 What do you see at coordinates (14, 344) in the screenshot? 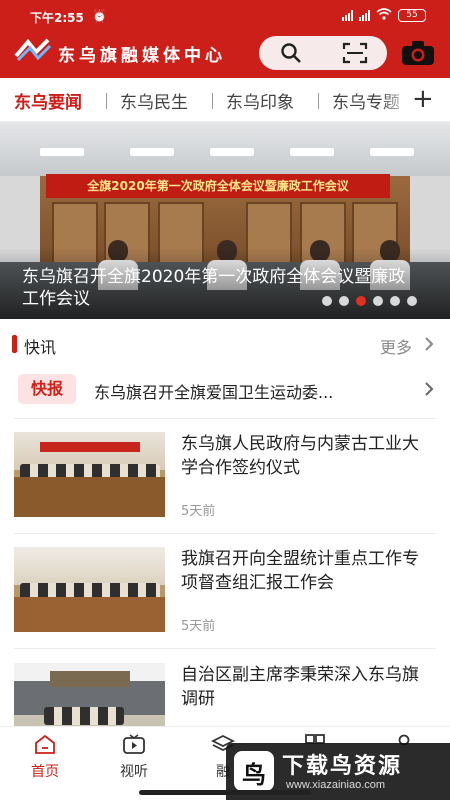
I see `section-accent-bar` at bounding box center [14, 344].